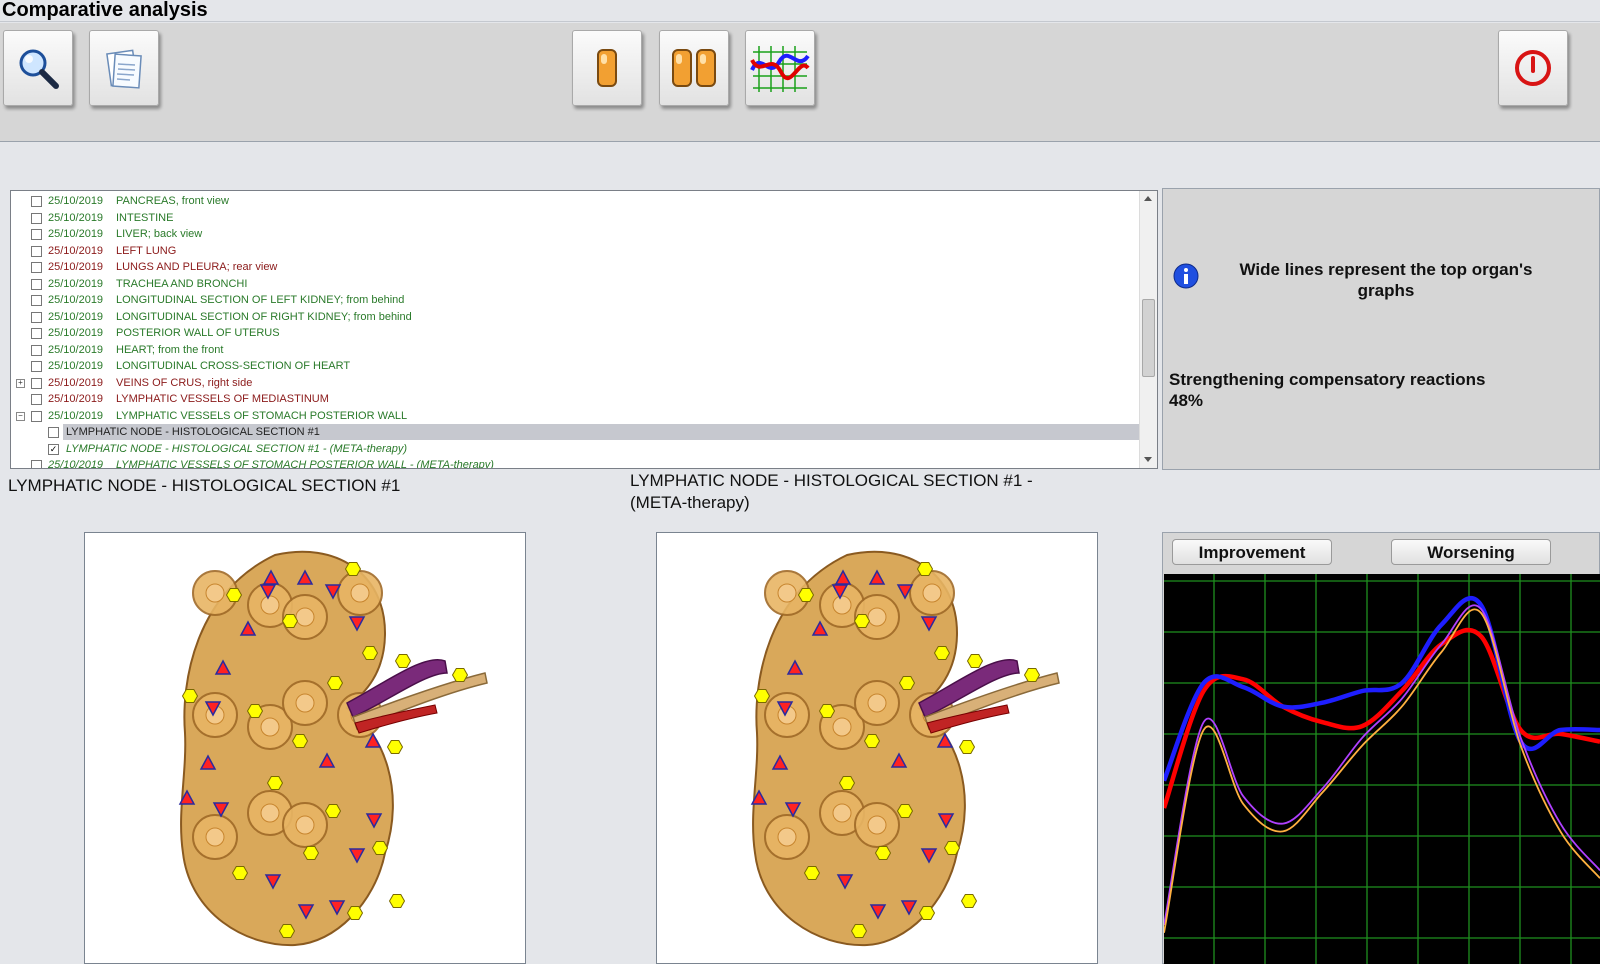  Describe the element at coordinates (905, 748) in the screenshot. I see `lymph-node-illustration` at that location.